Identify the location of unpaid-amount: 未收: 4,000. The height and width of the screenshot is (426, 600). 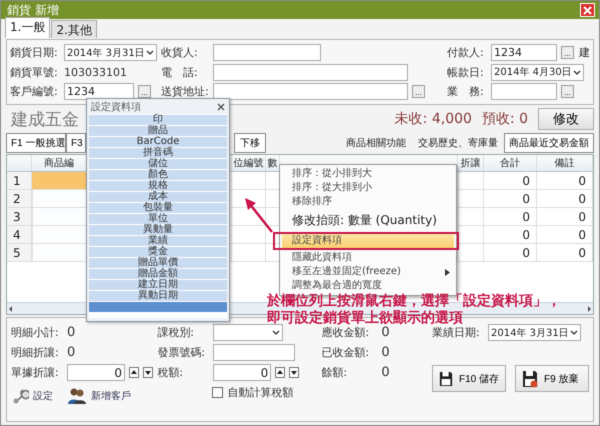
(433, 119).